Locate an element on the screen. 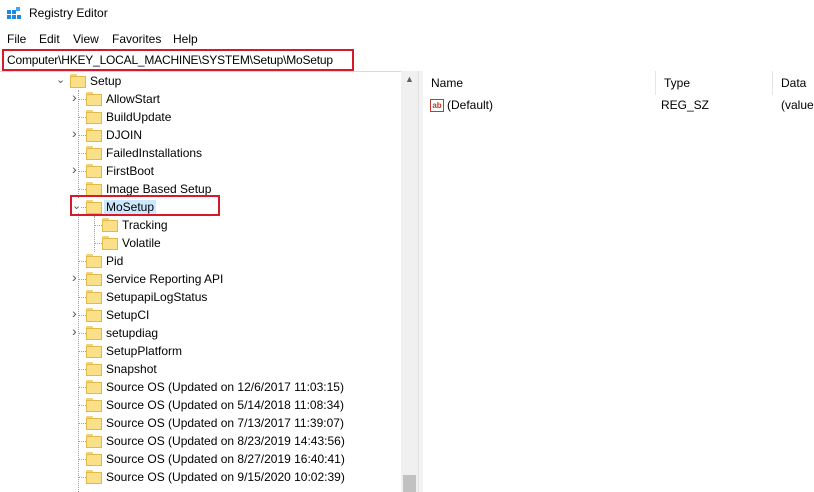 Image resolution: width=814 pixels, height=492 pixels. tree-item: › FirstBoot is located at coordinates (200, 170).